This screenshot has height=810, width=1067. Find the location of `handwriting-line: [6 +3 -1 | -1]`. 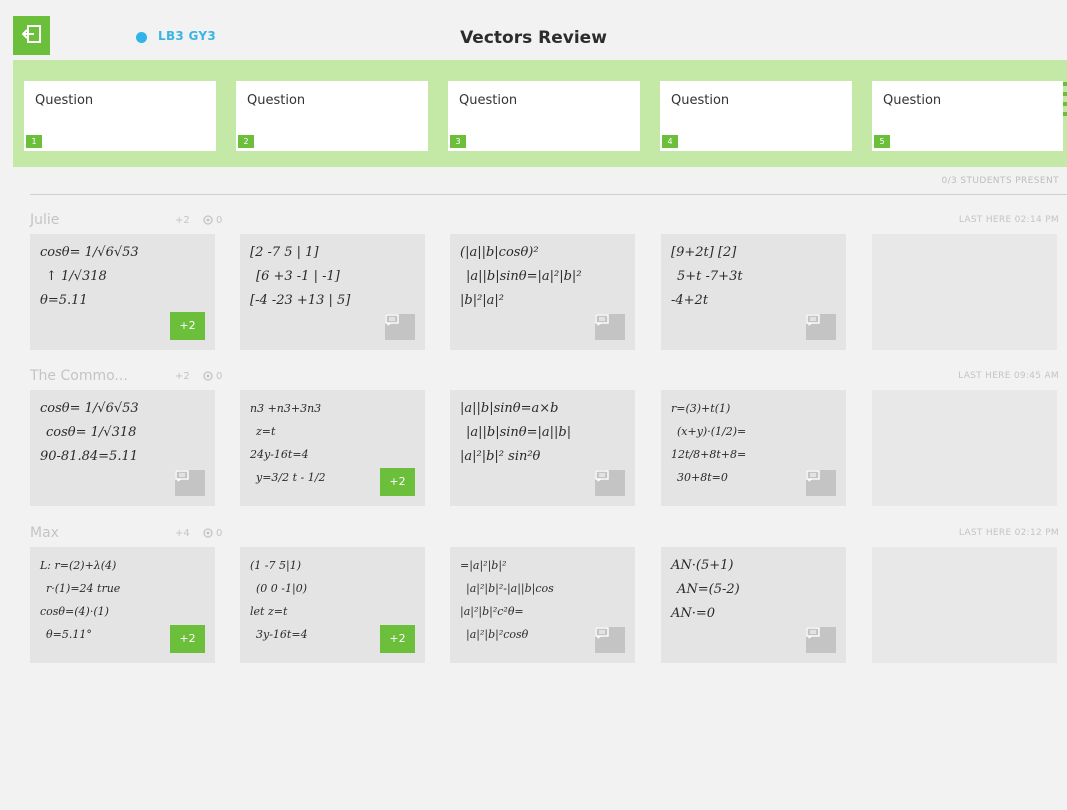

handwriting-line: [6 +3 -1 | -1] is located at coordinates (298, 276).